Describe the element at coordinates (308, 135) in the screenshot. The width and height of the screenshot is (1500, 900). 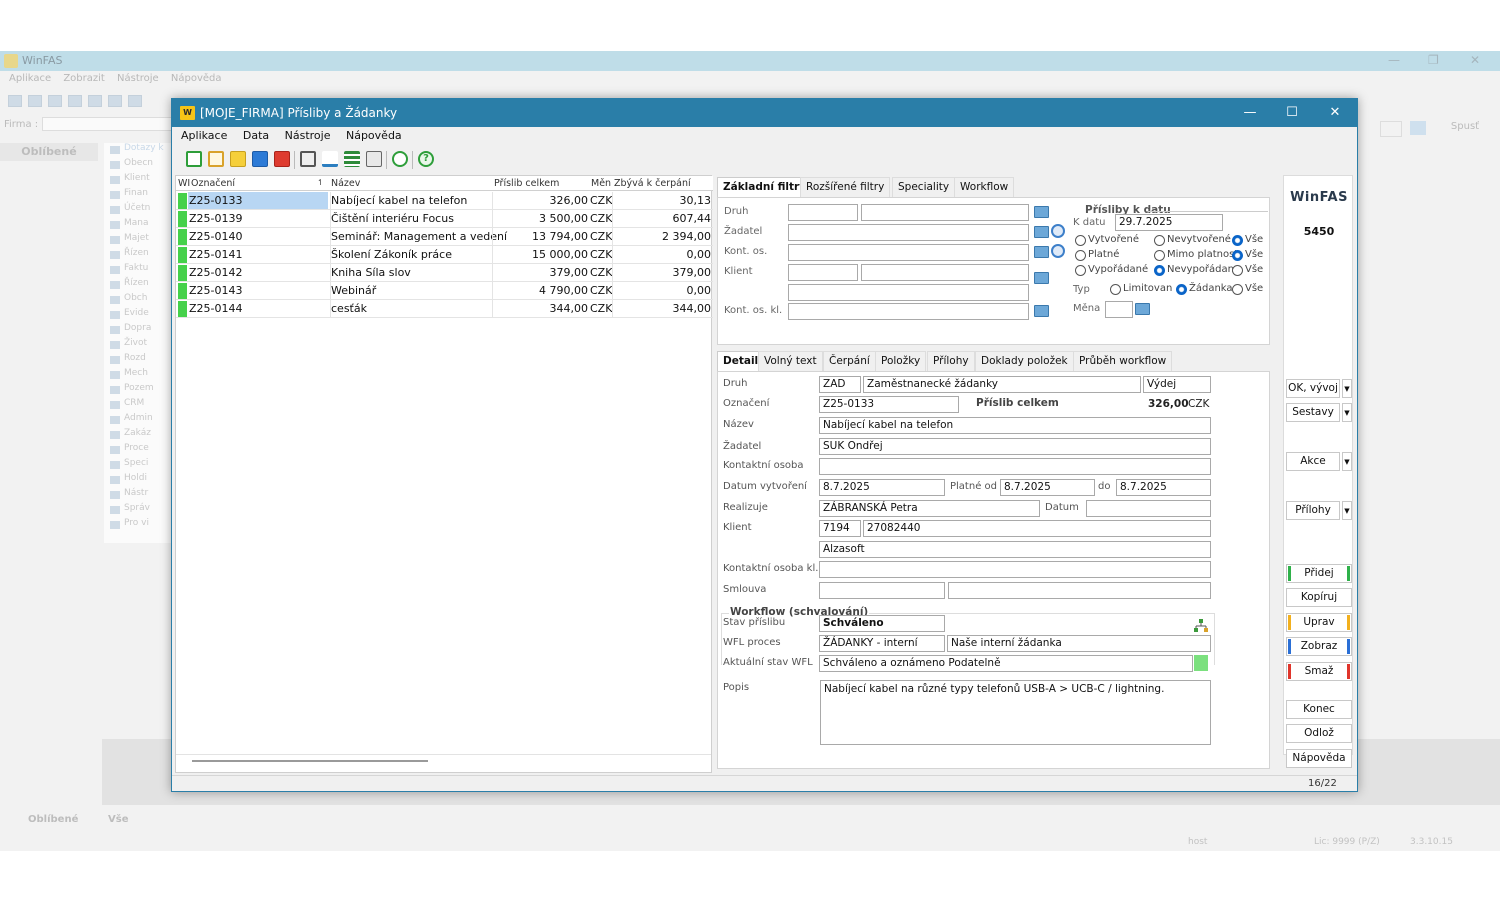
I see `menu-nastroje: Nástroje` at that location.